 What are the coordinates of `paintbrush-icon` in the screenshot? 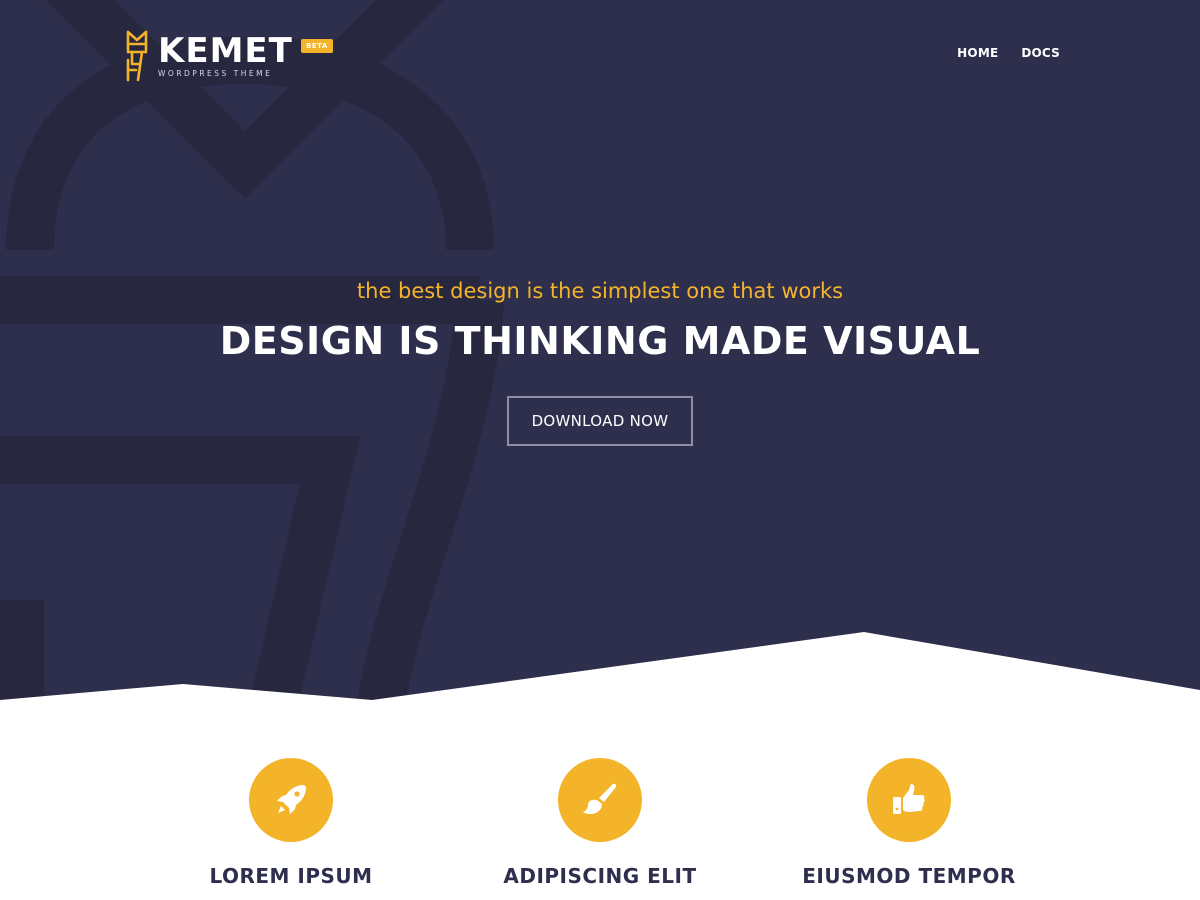 It's located at (600, 798).